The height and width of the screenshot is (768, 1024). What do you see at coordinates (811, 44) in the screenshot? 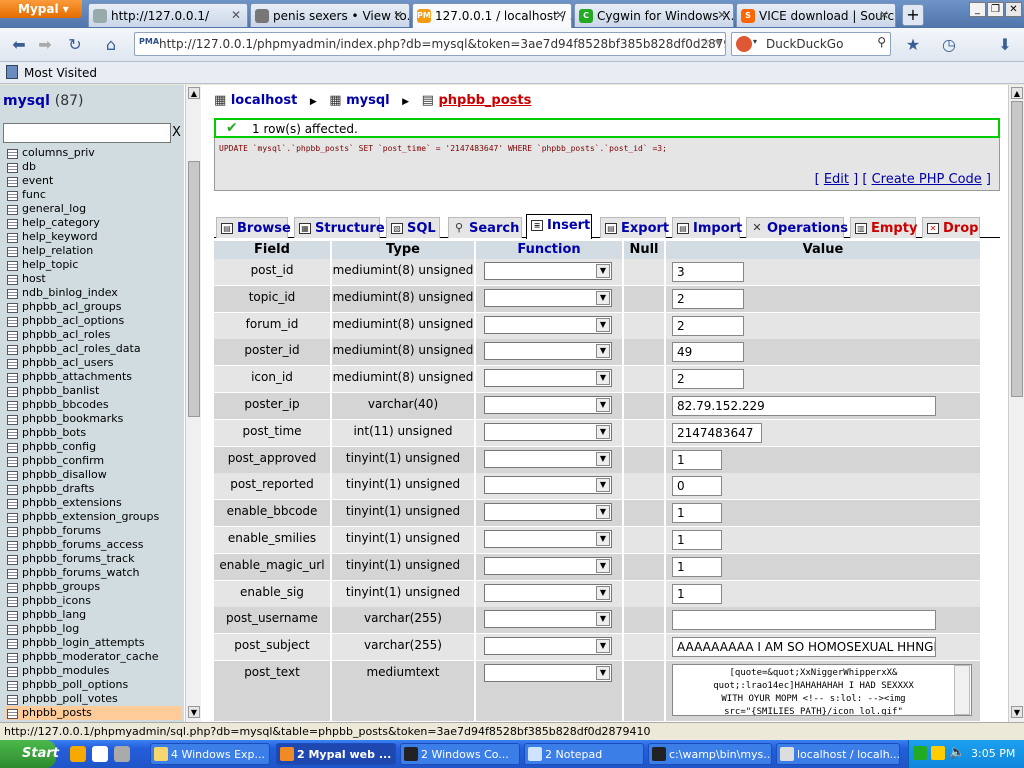
I see `search-input: ▾ DuckDuckGo ⚲` at bounding box center [811, 44].